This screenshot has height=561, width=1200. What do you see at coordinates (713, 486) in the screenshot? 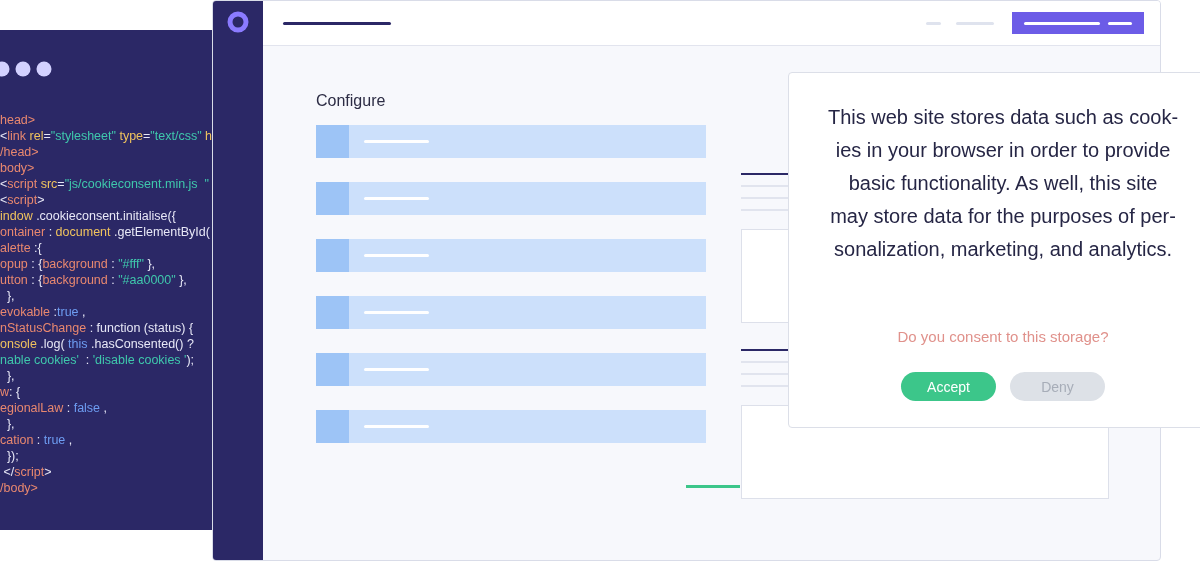
I see `progress-indicator` at bounding box center [713, 486].